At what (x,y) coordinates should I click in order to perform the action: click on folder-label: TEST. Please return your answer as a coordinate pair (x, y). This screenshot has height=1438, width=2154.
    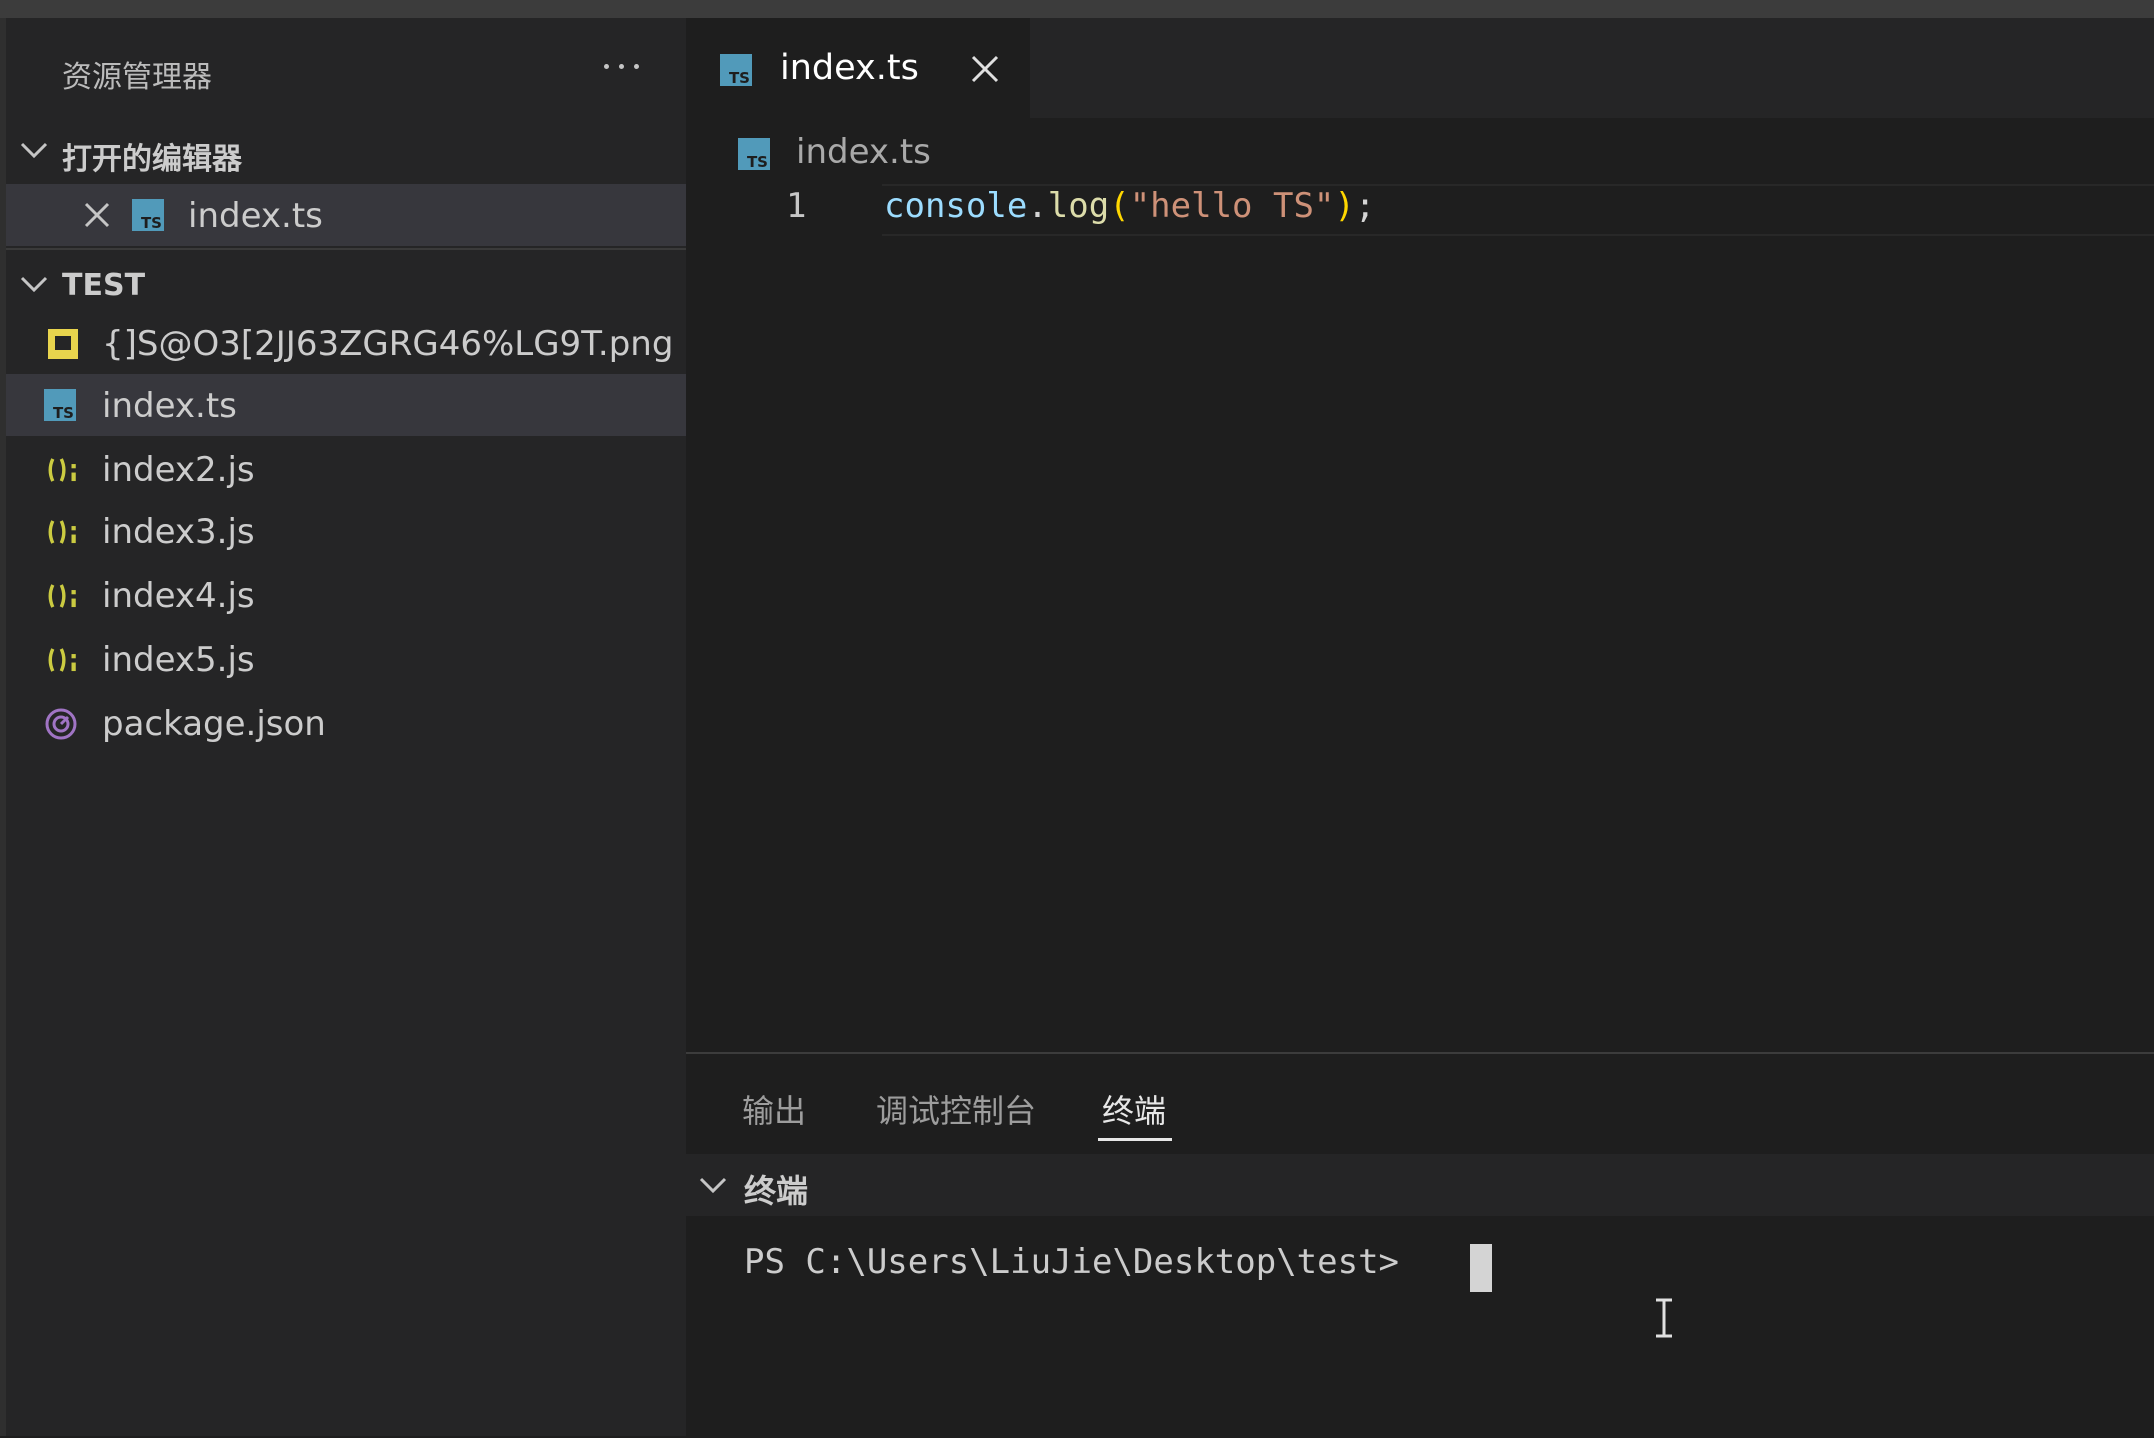
    Looking at the image, I should click on (104, 285).